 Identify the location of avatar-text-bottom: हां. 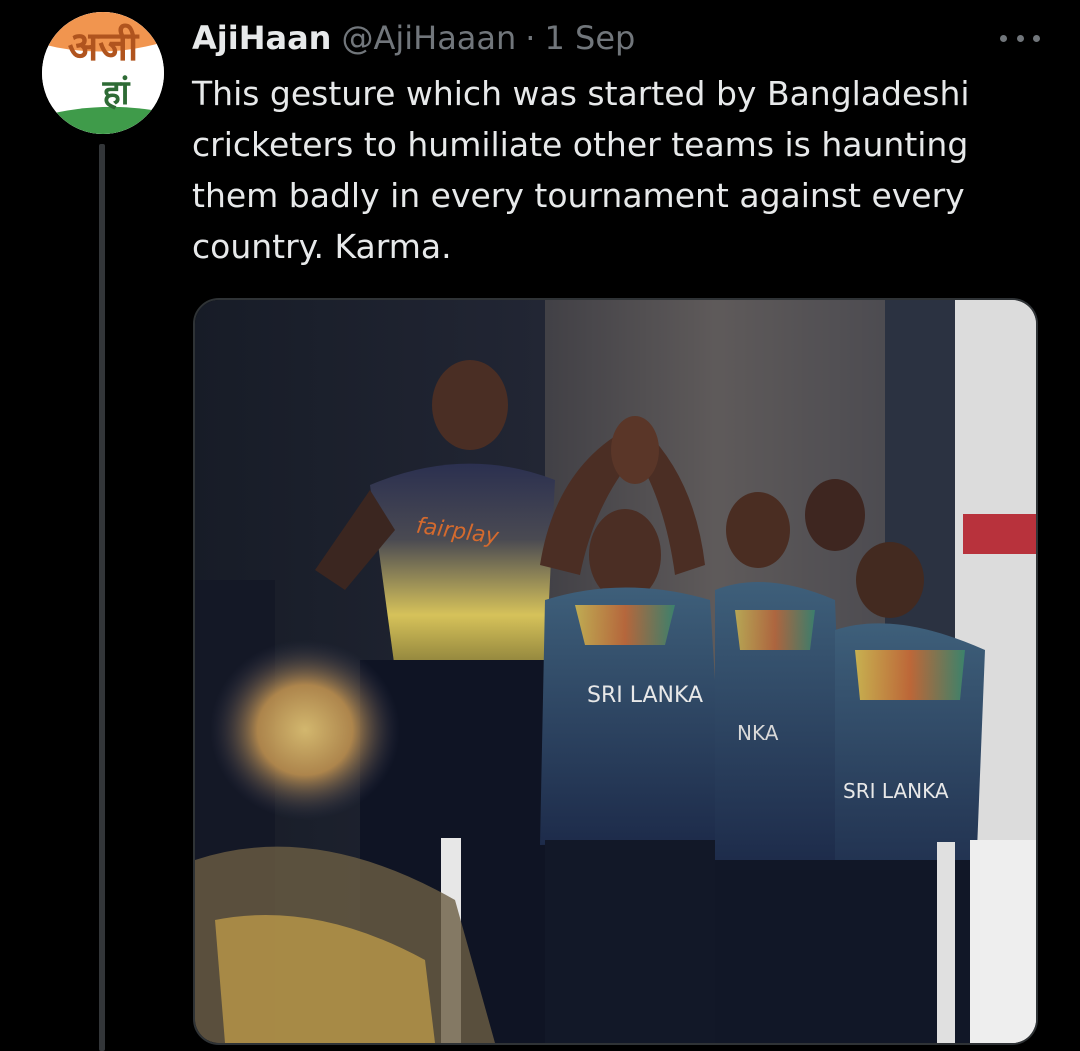
(116, 93).